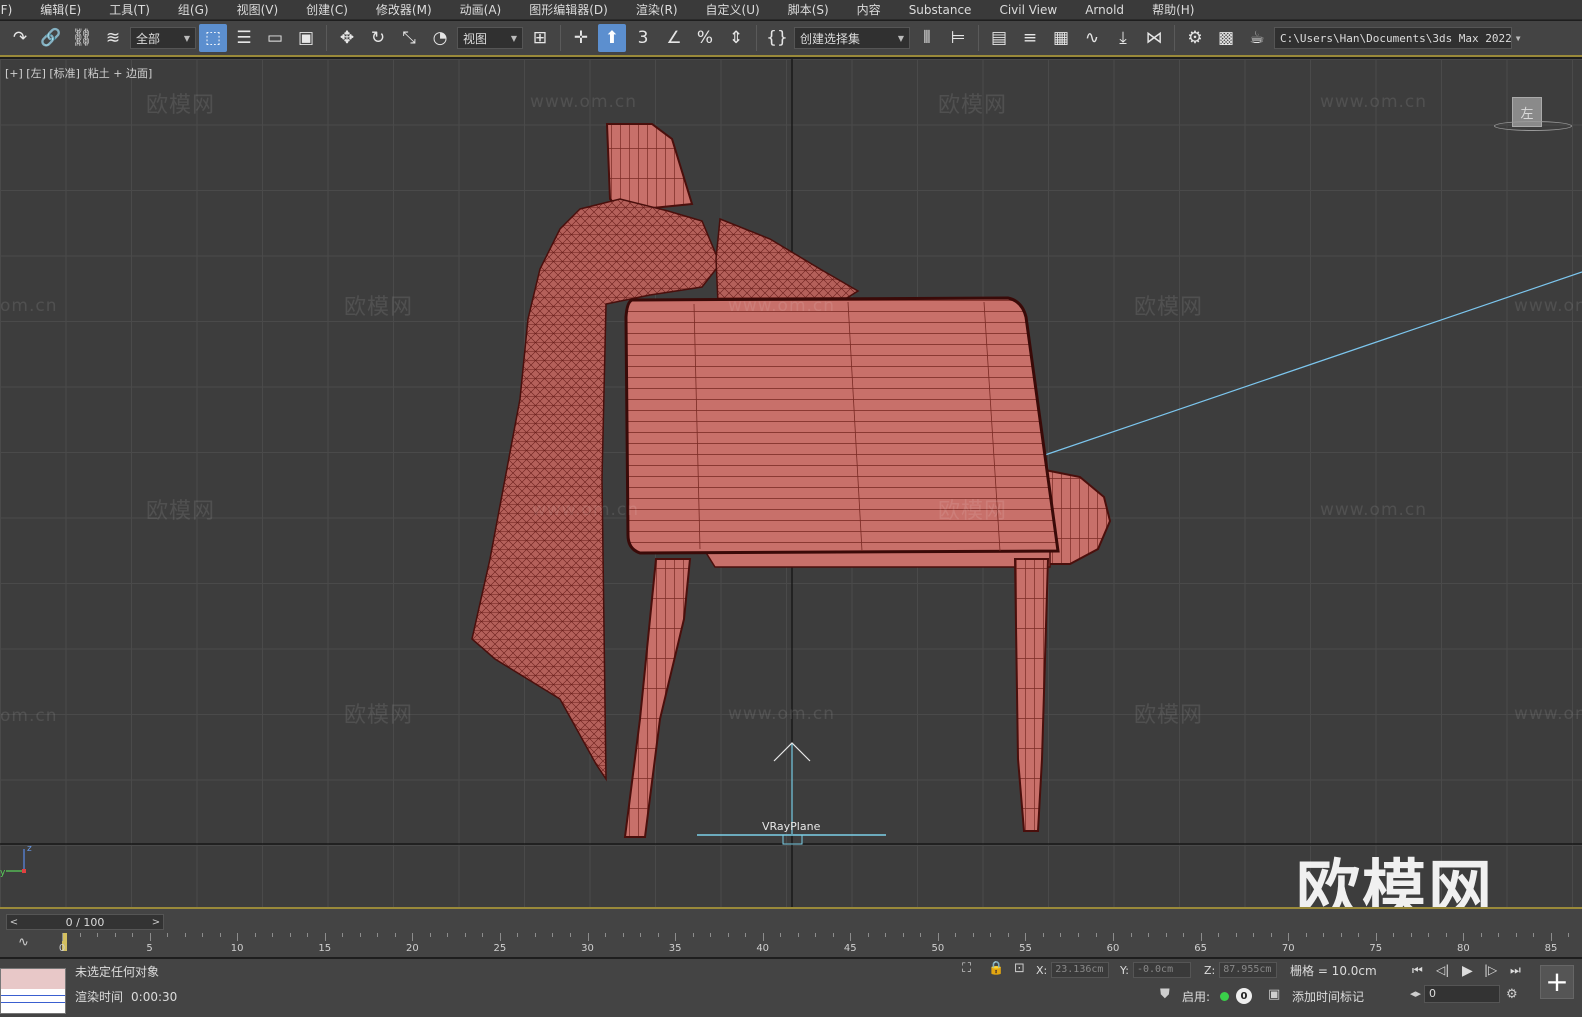  I want to click on angle-snap-icon: ∠, so click(674, 38).